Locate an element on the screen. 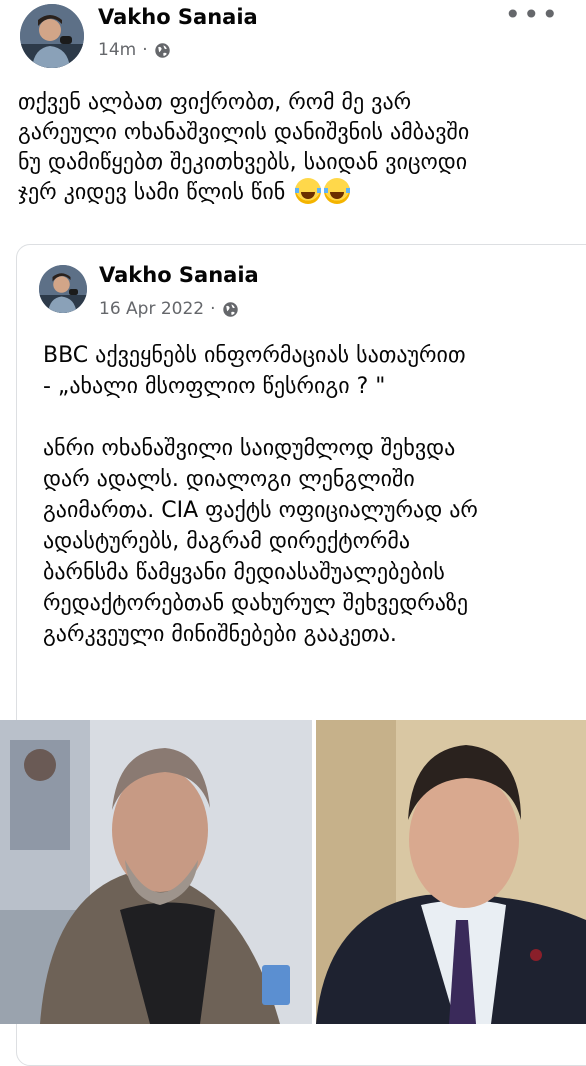 The image size is (586, 1066). photo-right-image is located at coordinates (451, 872).